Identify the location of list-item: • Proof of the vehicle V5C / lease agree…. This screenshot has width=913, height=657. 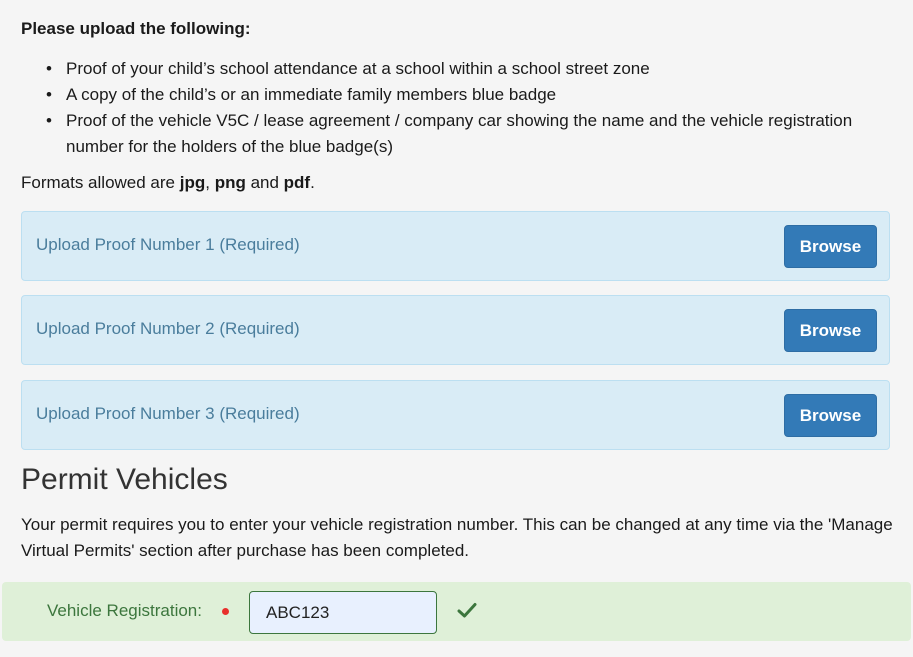
(450, 134).